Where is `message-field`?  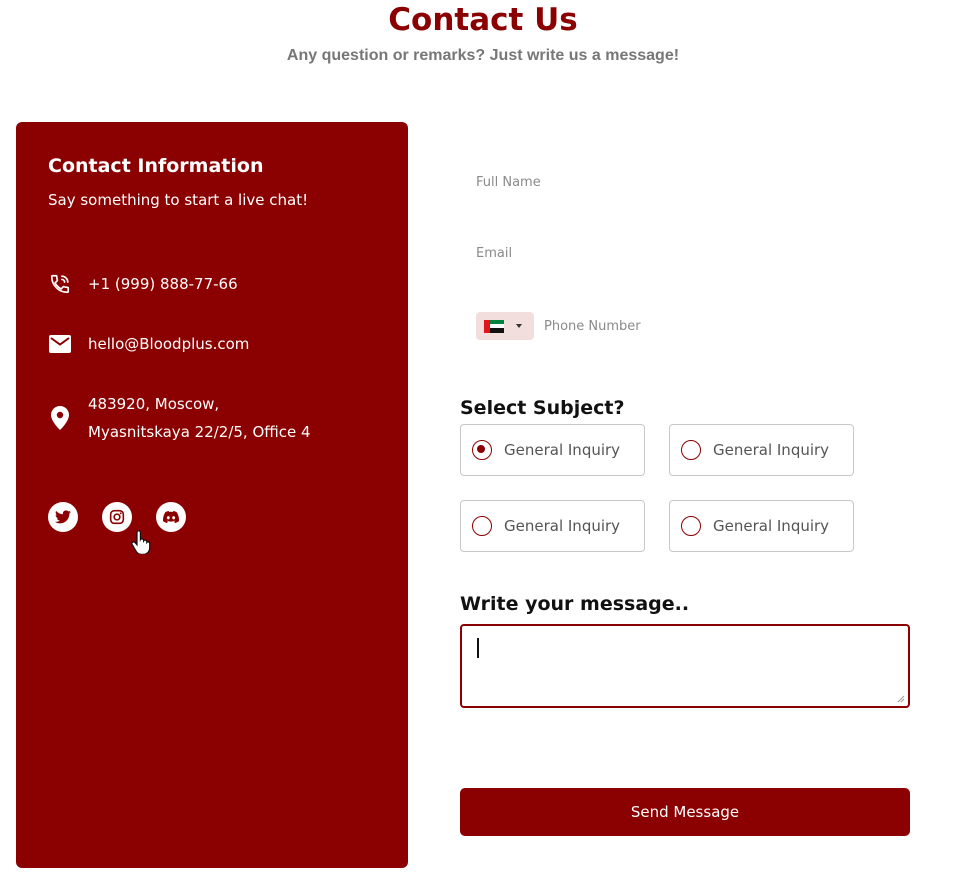 message-field is located at coordinates (685, 666).